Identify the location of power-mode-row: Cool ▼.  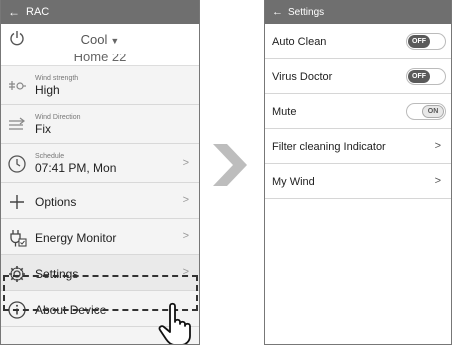
(100, 39).